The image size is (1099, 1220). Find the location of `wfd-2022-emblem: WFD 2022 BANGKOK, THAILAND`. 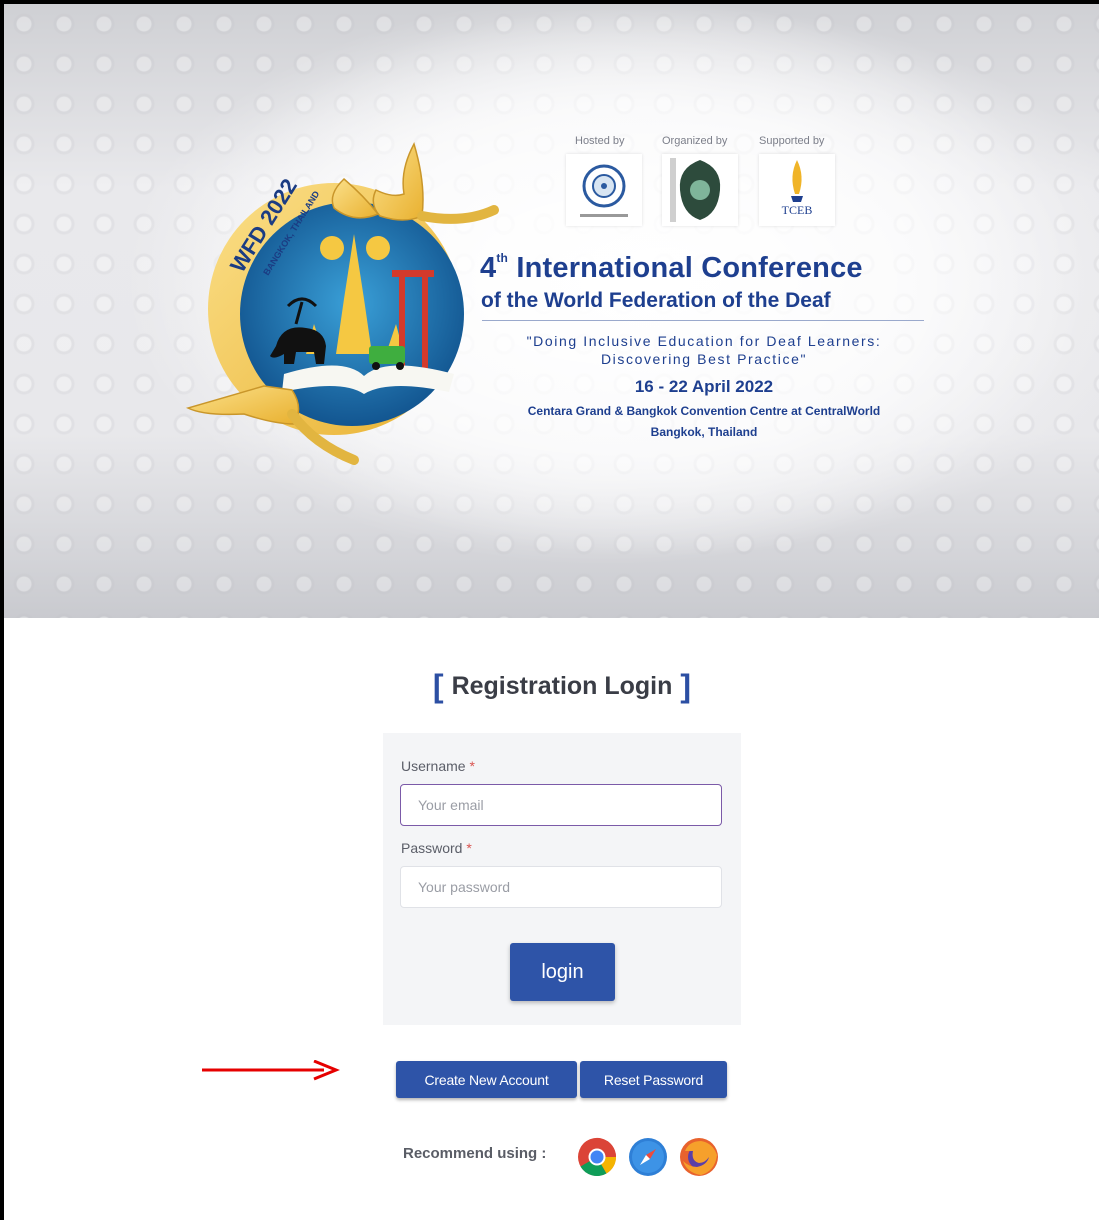

wfd-2022-emblem: WFD 2022 BANGKOK, THAILAND is located at coordinates (342, 303).